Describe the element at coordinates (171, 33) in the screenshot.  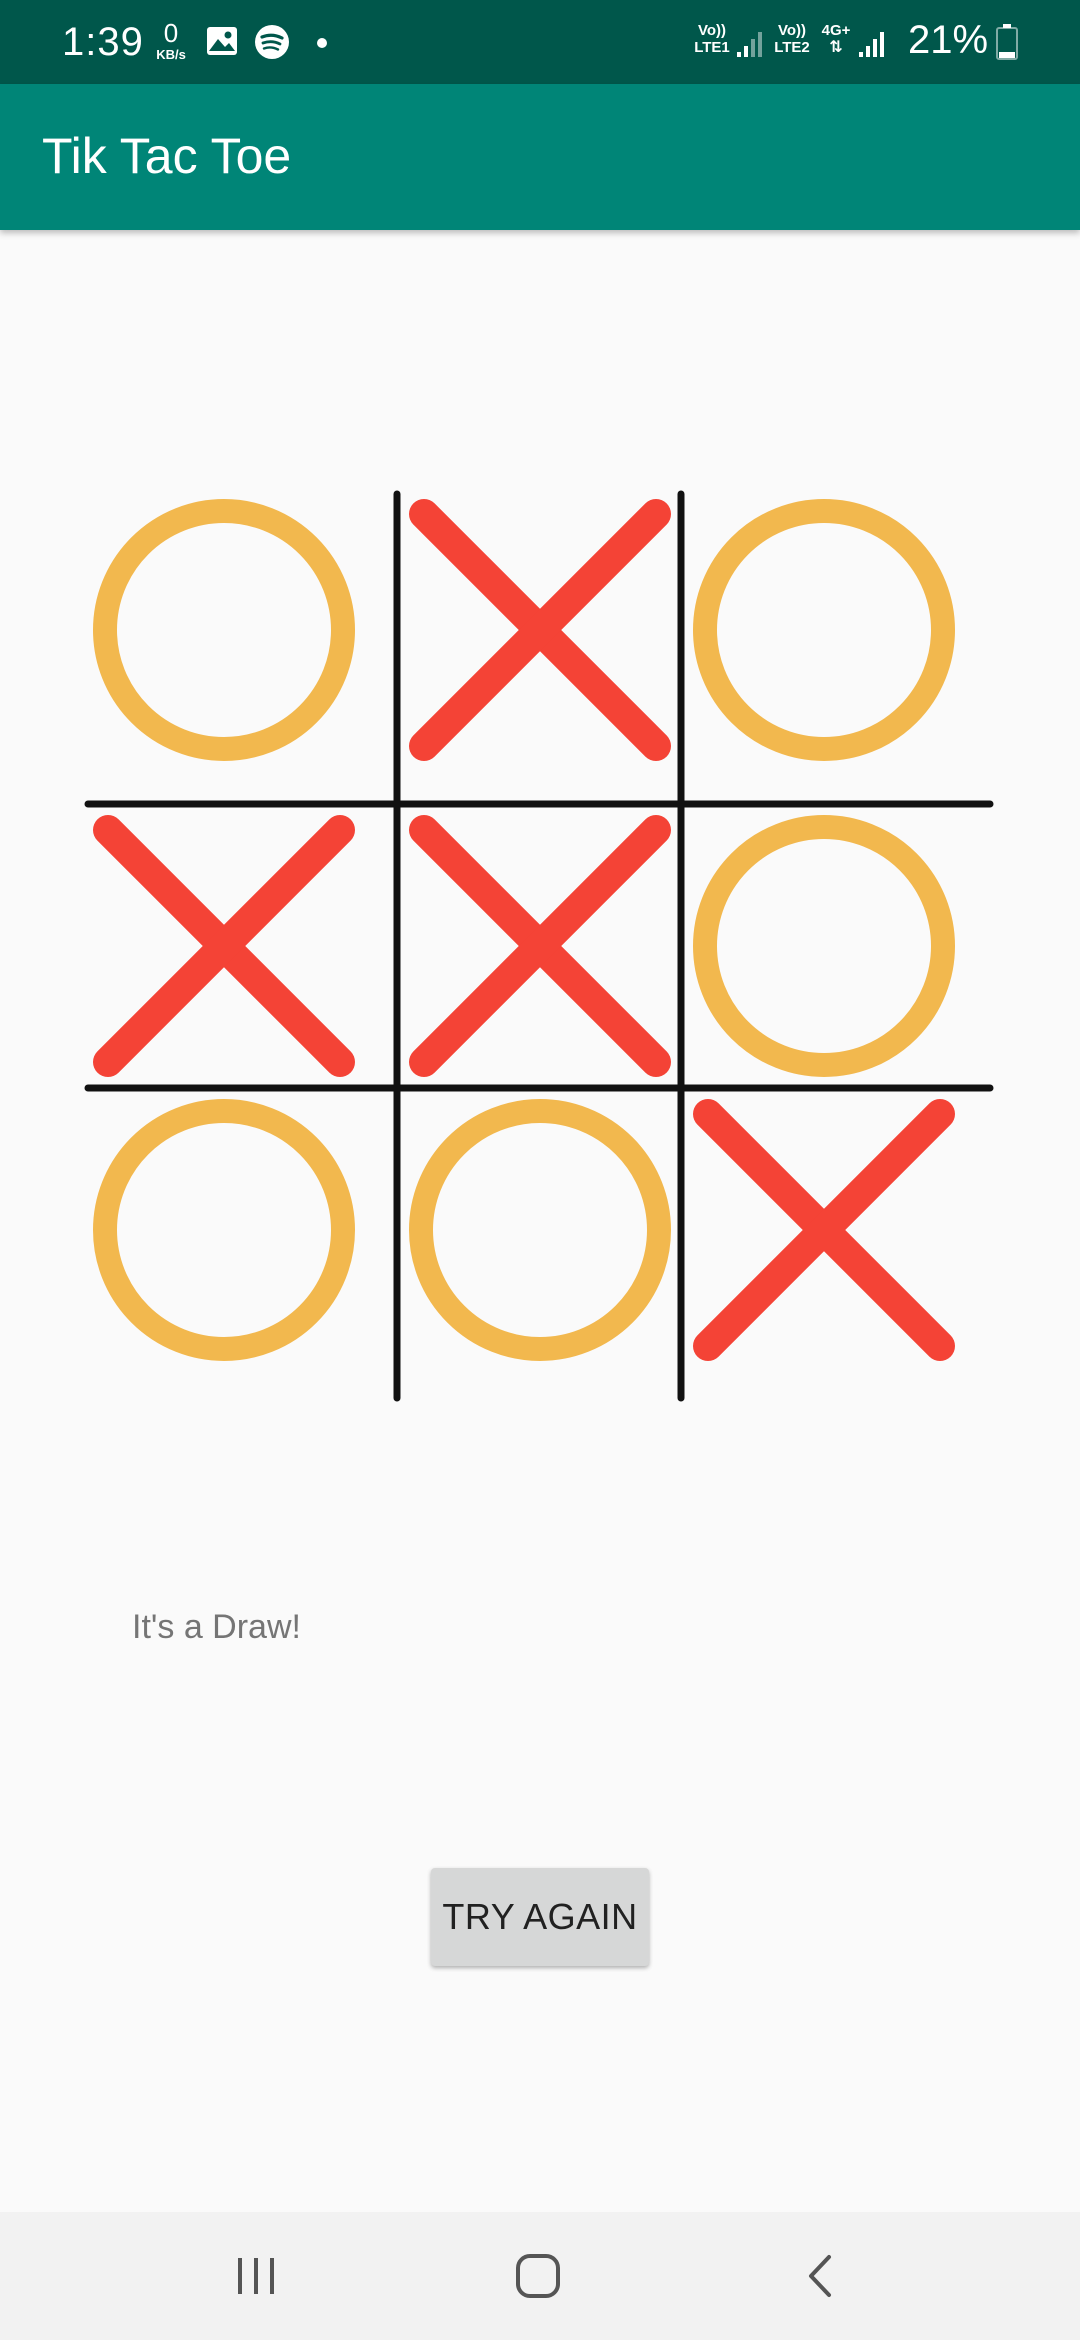
I see `network-speed-value: 0` at that location.